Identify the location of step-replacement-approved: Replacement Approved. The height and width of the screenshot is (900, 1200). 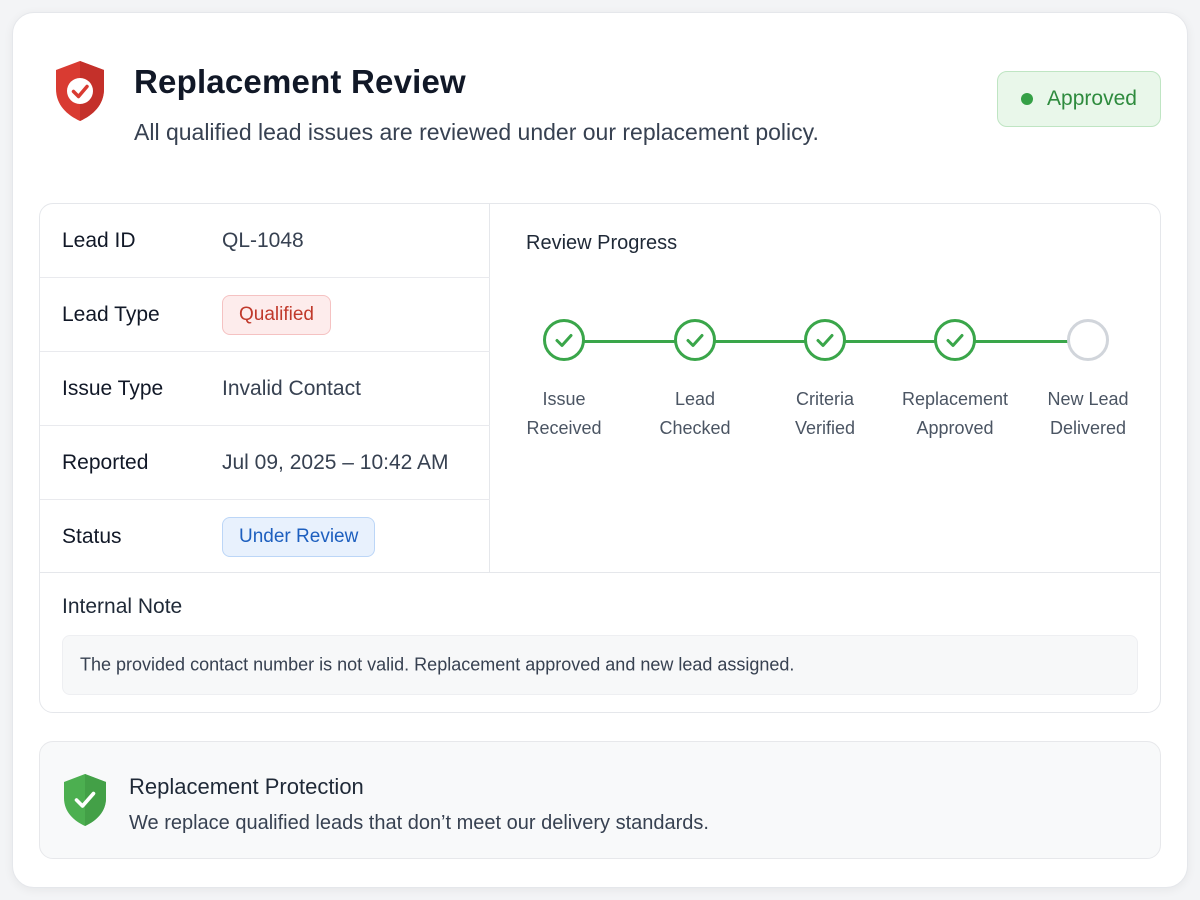
(955, 381).